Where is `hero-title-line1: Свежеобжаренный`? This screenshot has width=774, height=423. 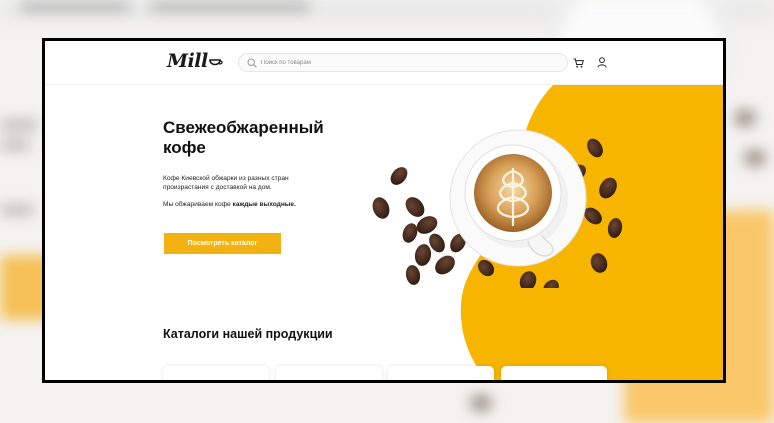 hero-title-line1: Свежеобжаренный is located at coordinates (243, 127).